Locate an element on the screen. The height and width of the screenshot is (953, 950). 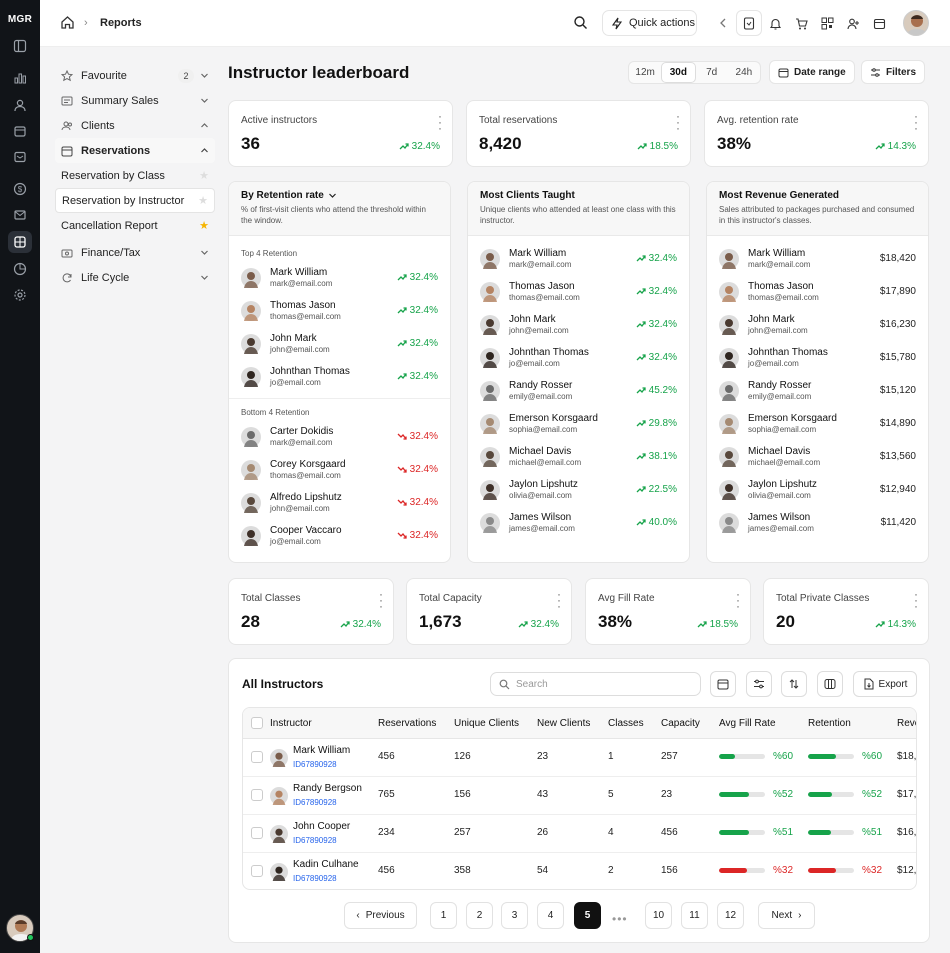
bell-icon is located at coordinates (775, 23).